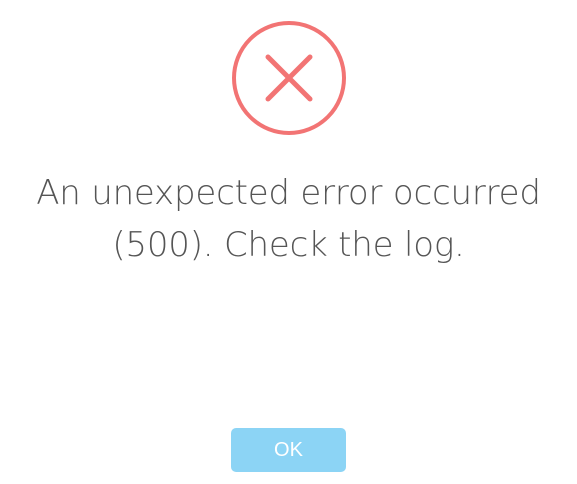 This screenshot has width=577, height=484. What do you see at coordinates (288, 193) in the screenshot?
I see `error-message-line-1: An unexpected error occurred` at bounding box center [288, 193].